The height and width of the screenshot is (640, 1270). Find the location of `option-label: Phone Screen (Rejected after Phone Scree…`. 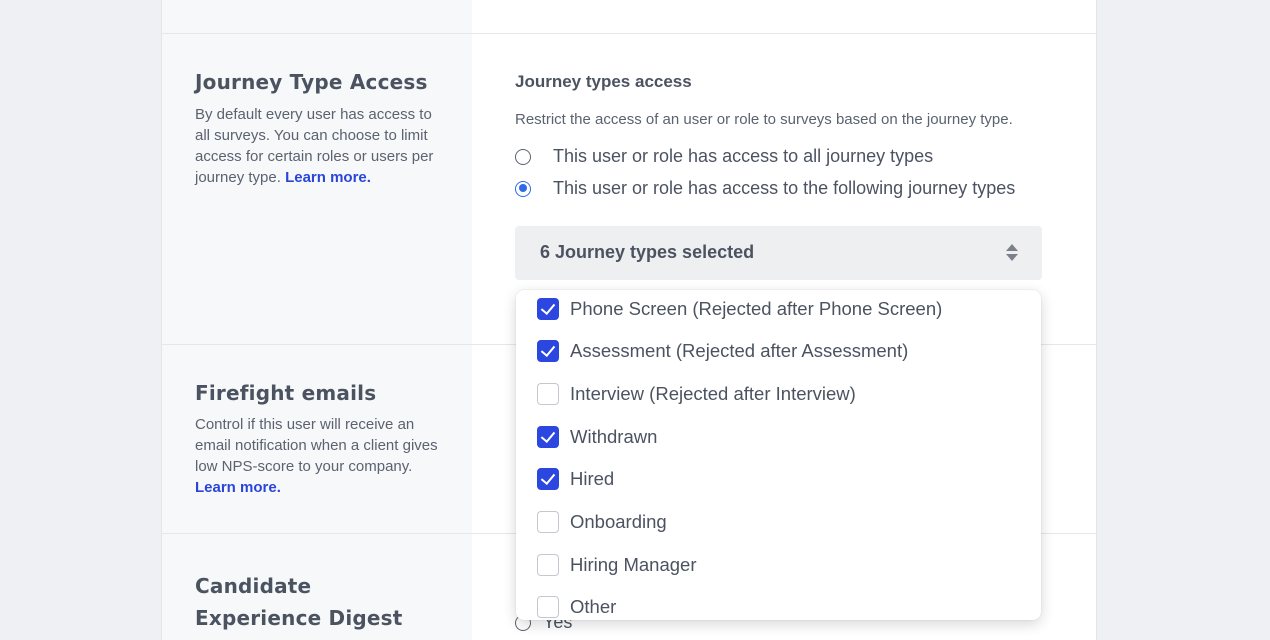

option-label: Phone Screen (Rejected after Phone Scree… is located at coordinates (756, 308).